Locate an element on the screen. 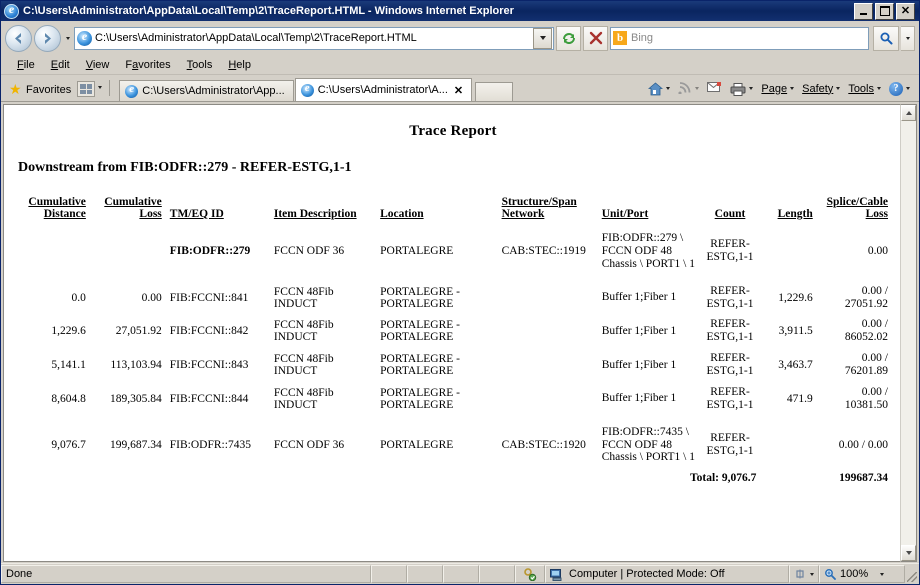 This screenshot has width=920, height=585. favorites-bar-dropdown-icon is located at coordinates (99, 87).